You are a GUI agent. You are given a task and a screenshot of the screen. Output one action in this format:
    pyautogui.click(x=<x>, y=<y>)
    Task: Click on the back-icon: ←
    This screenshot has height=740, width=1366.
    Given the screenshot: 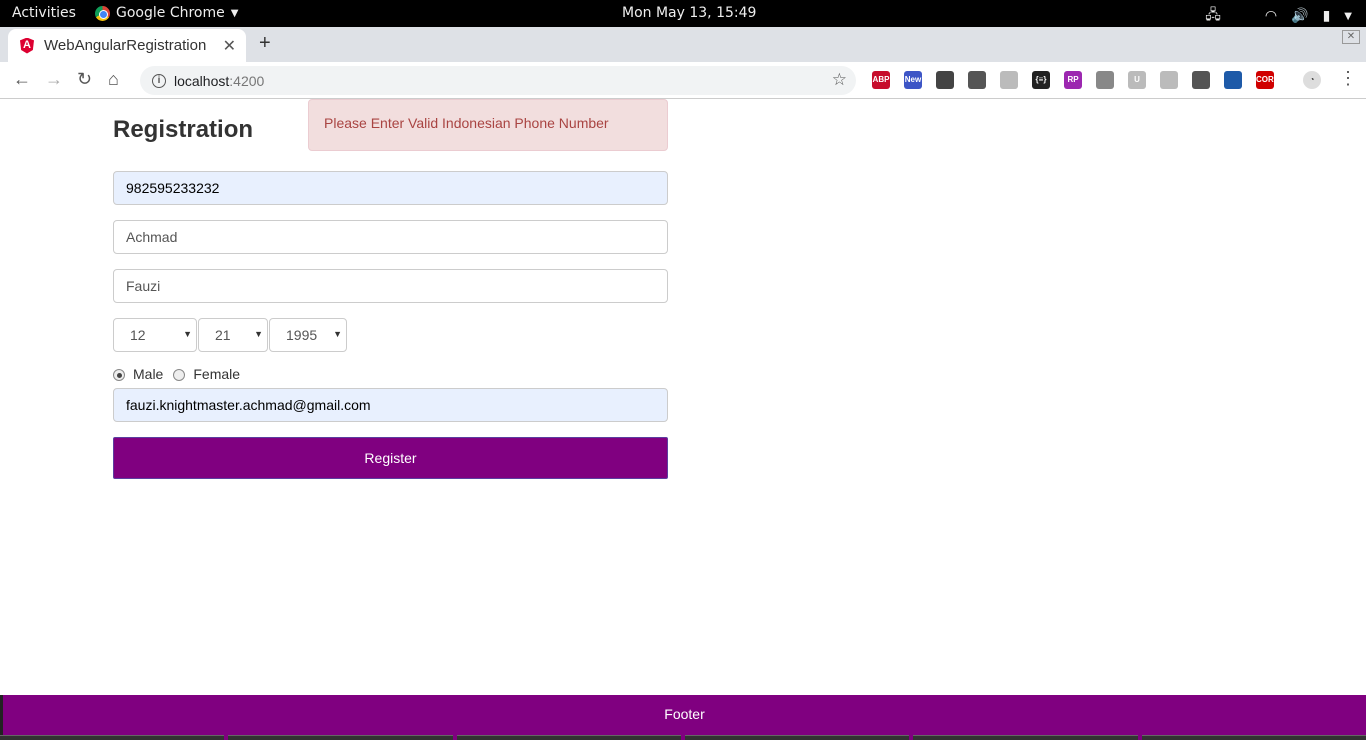 What is the action you would take?
    pyautogui.click(x=22, y=79)
    